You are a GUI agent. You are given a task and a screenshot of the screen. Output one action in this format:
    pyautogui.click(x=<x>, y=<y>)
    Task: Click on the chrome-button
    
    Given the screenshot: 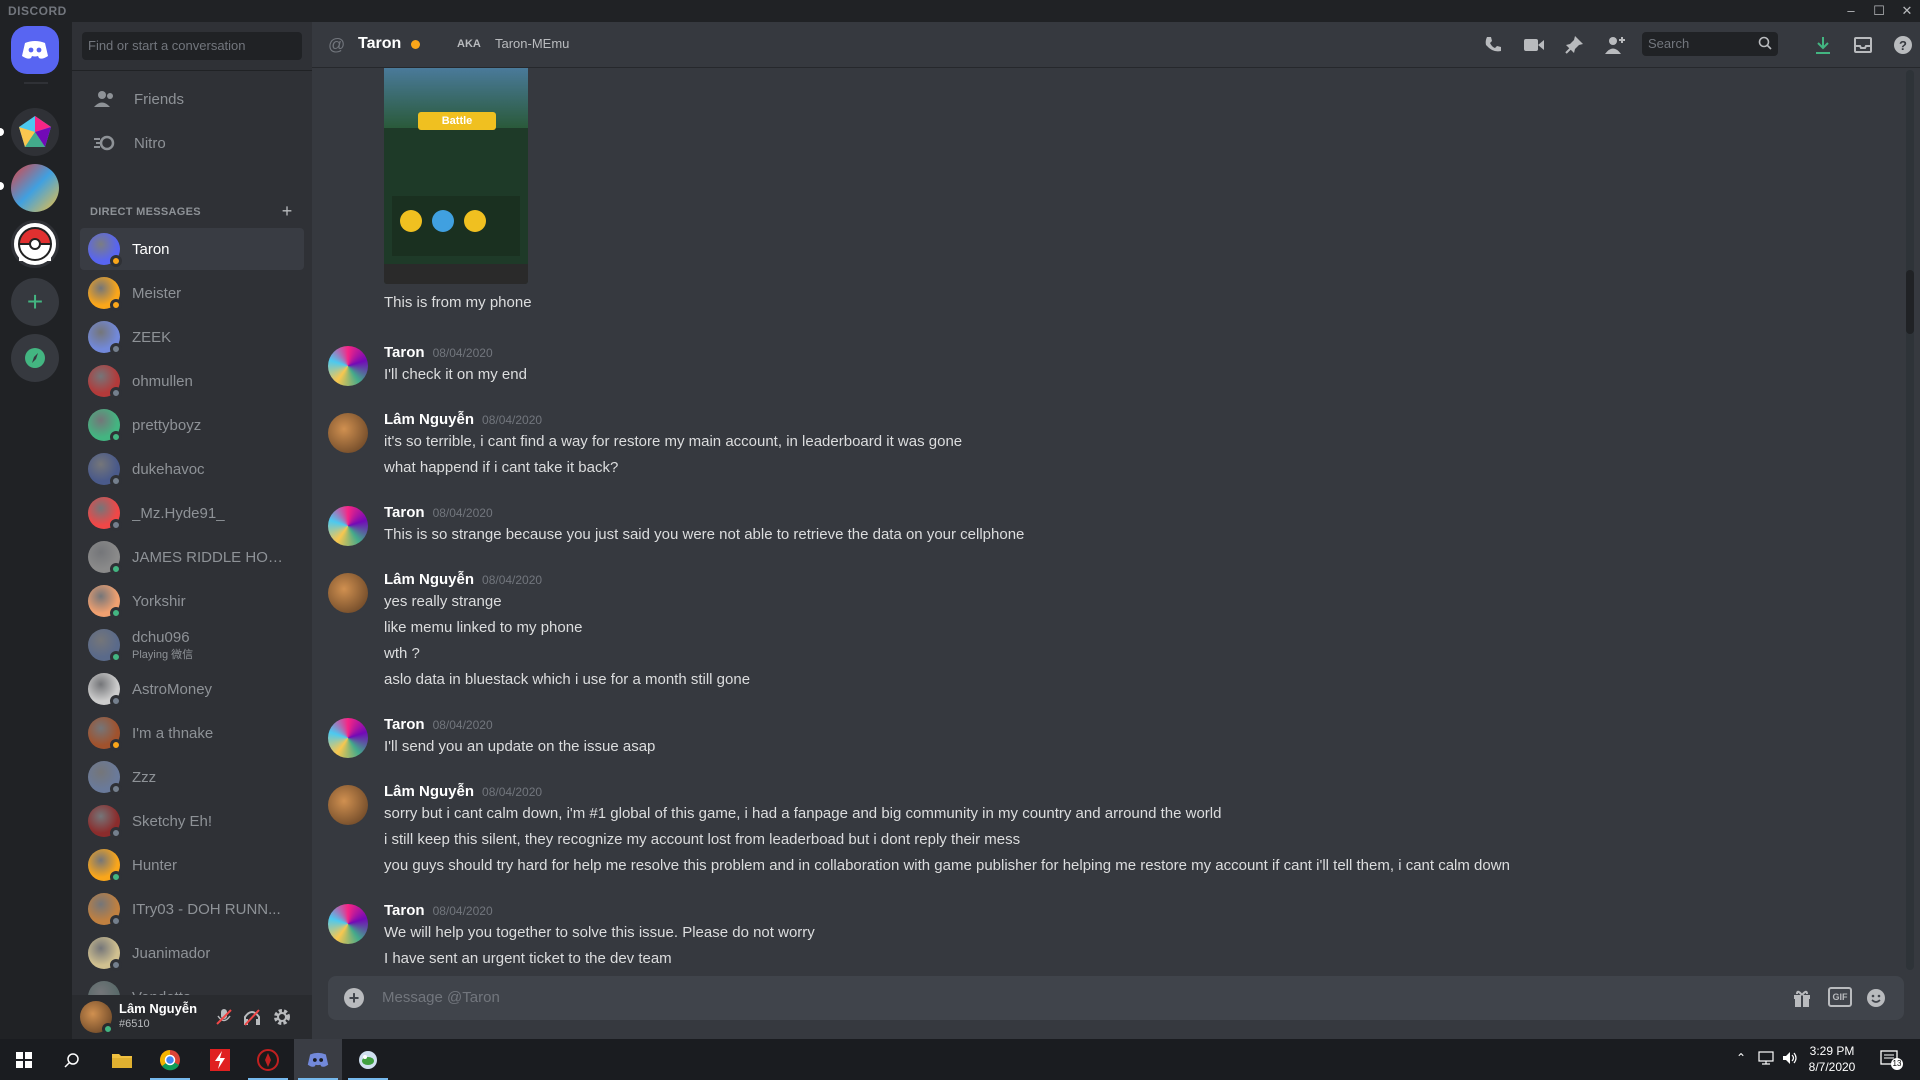 What is the action you would take?
    pyautogui.click(x=170, y=1059)
    